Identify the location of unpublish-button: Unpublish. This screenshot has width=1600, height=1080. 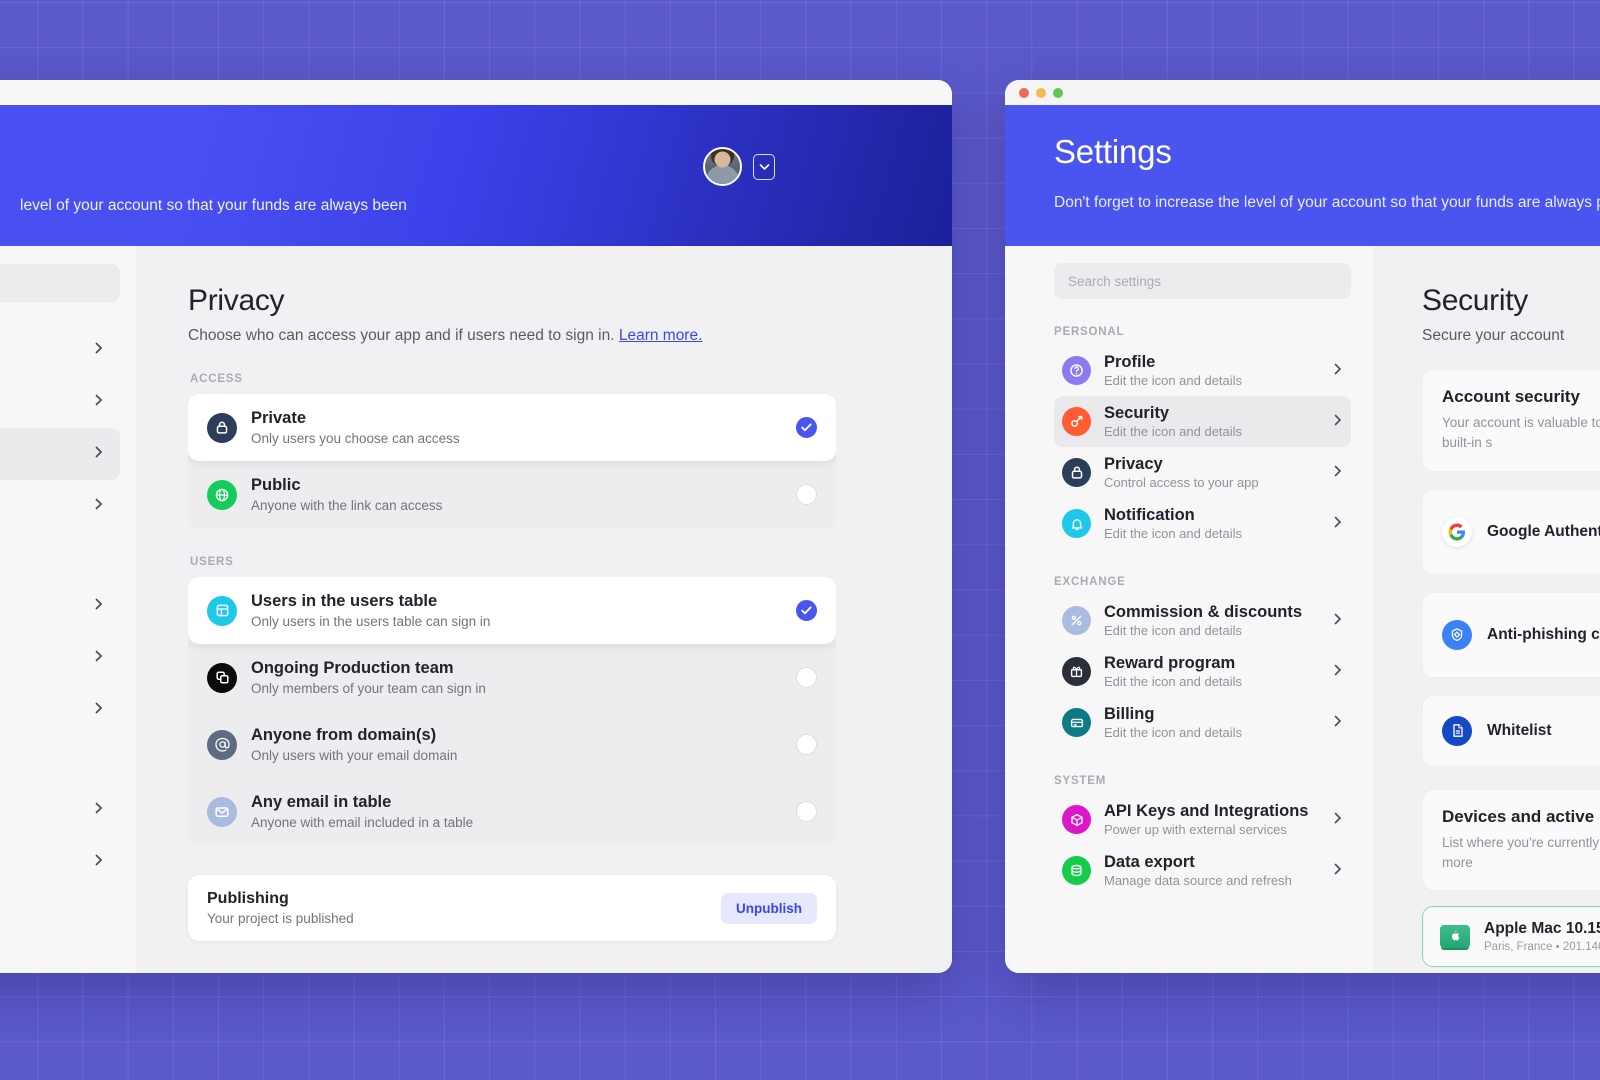
(769, 908).